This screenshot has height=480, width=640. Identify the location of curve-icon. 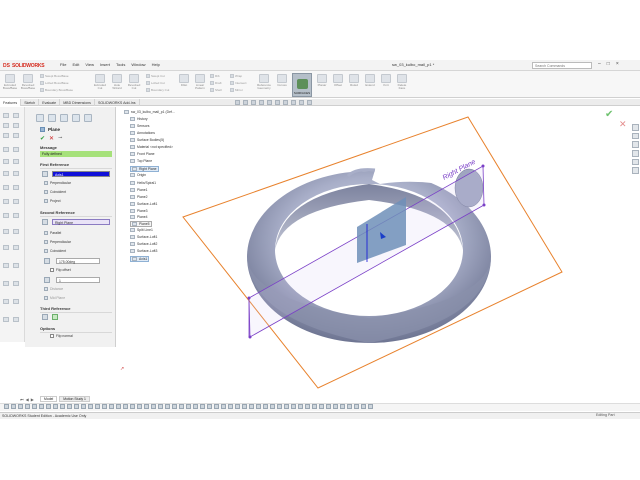
(167, 406).